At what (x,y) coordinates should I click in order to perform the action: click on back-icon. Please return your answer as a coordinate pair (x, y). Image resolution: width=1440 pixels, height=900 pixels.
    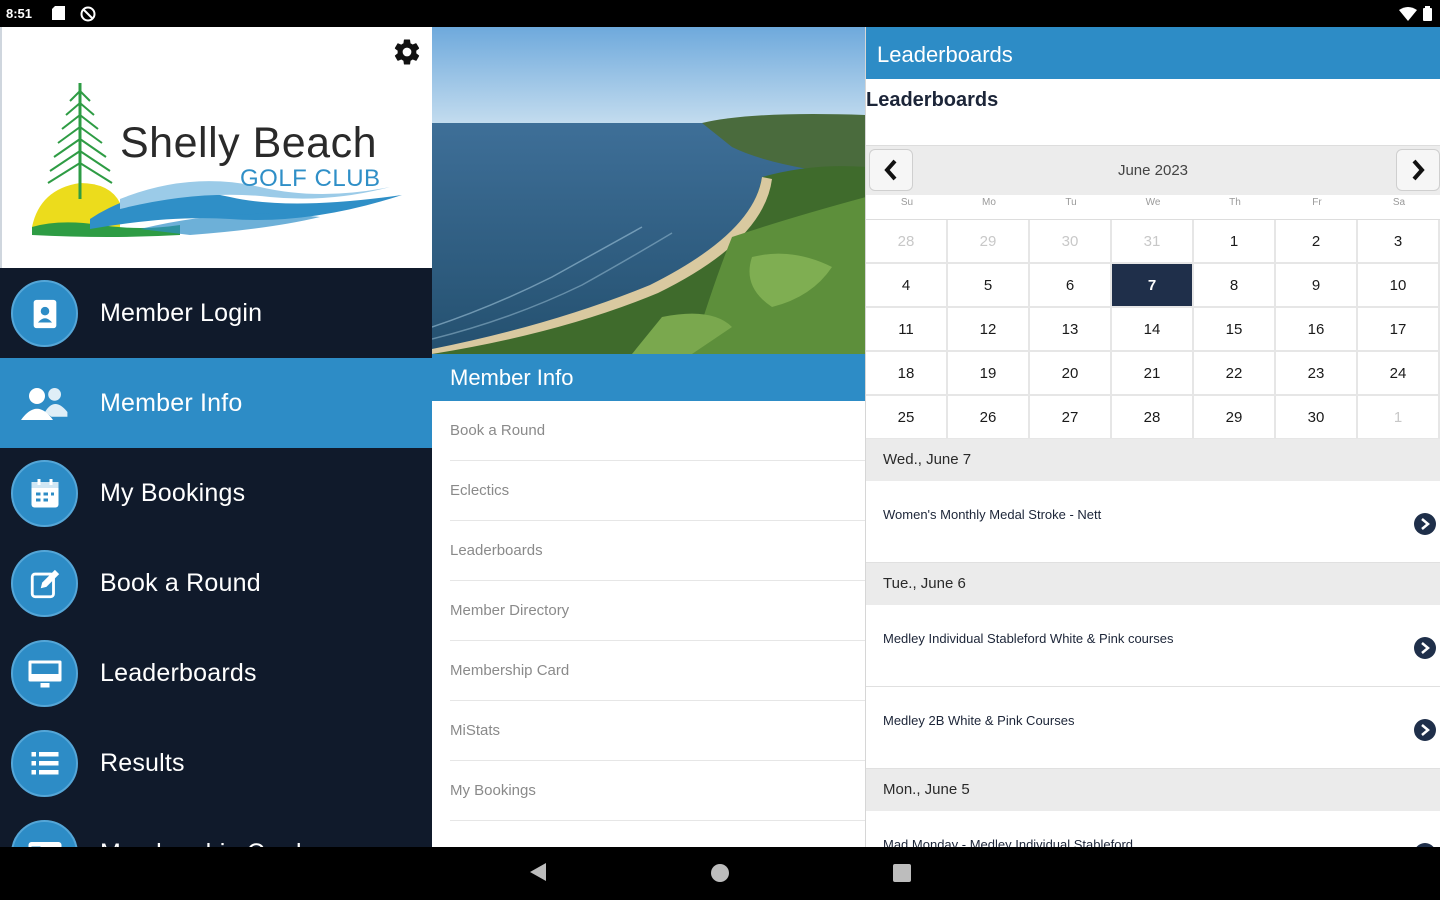
    Looking at the image, I should click on (538, 874).